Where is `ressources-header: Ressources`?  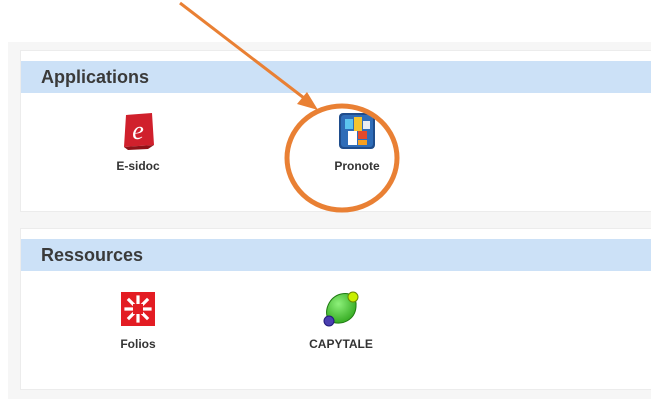 ressources-header: Ressources is located at coordinates (336, 255).